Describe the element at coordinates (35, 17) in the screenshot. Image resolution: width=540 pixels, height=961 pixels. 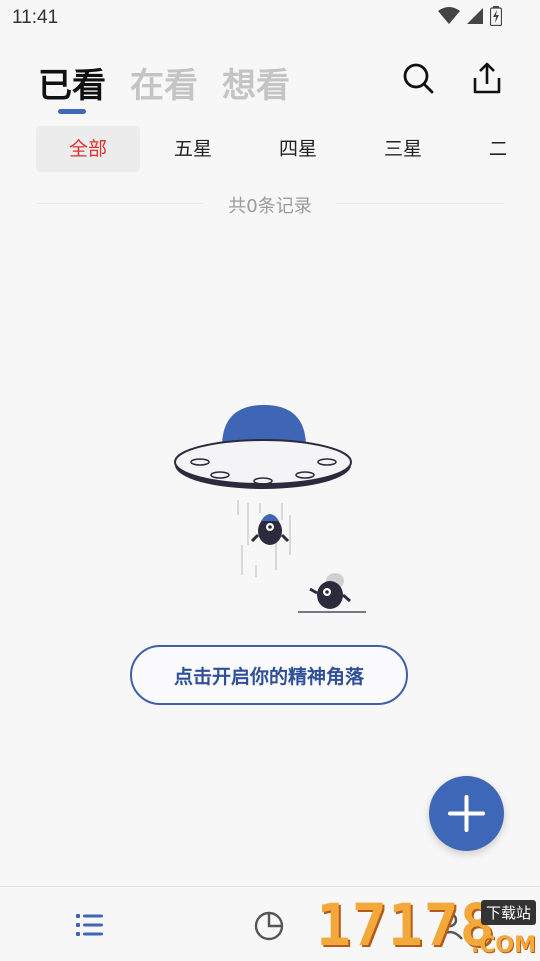
I see `status-time: 11:41` at that location.